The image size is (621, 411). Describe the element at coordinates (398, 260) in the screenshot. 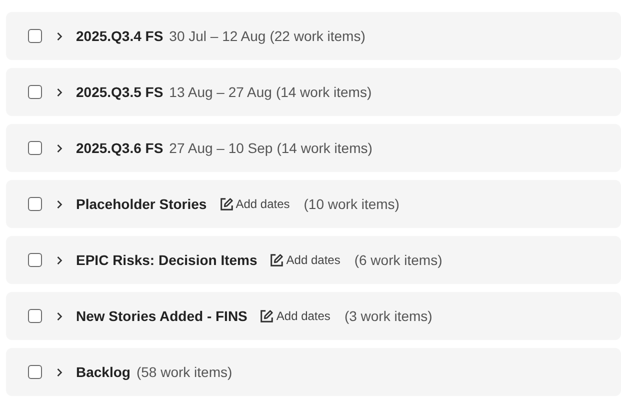

I see `work-item-count: (6 work items)` at that location.